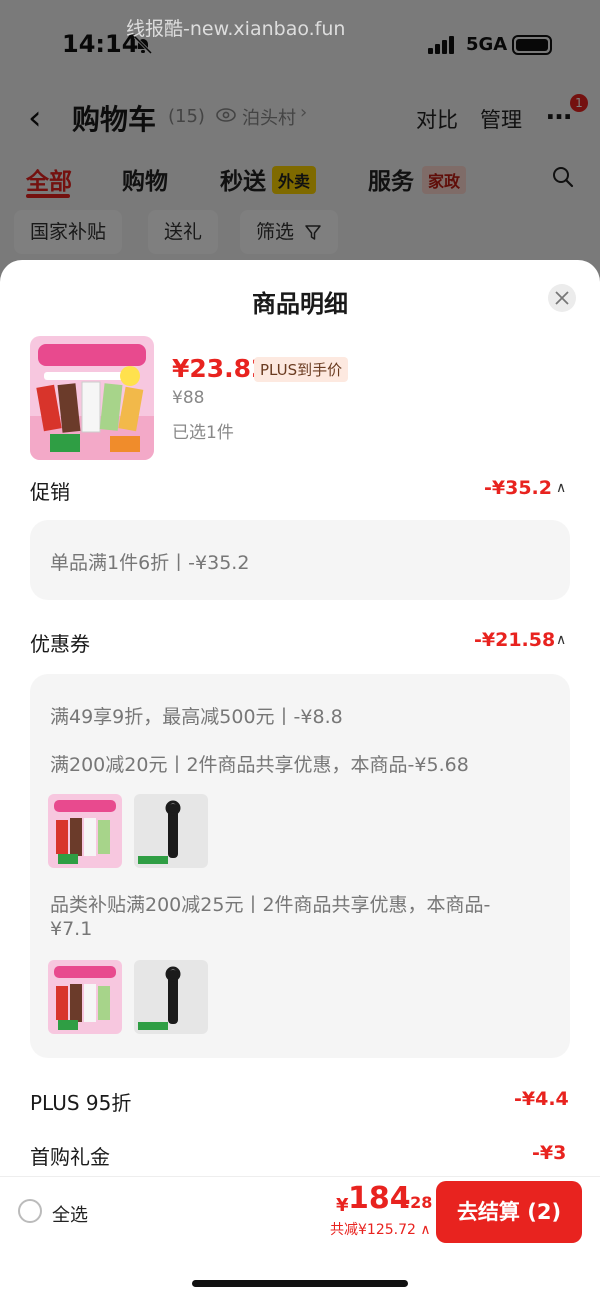 This screenshot has height=1300, width=600. I want to click on total-discount-text: 共减¥125.72, so click(373, 1230).